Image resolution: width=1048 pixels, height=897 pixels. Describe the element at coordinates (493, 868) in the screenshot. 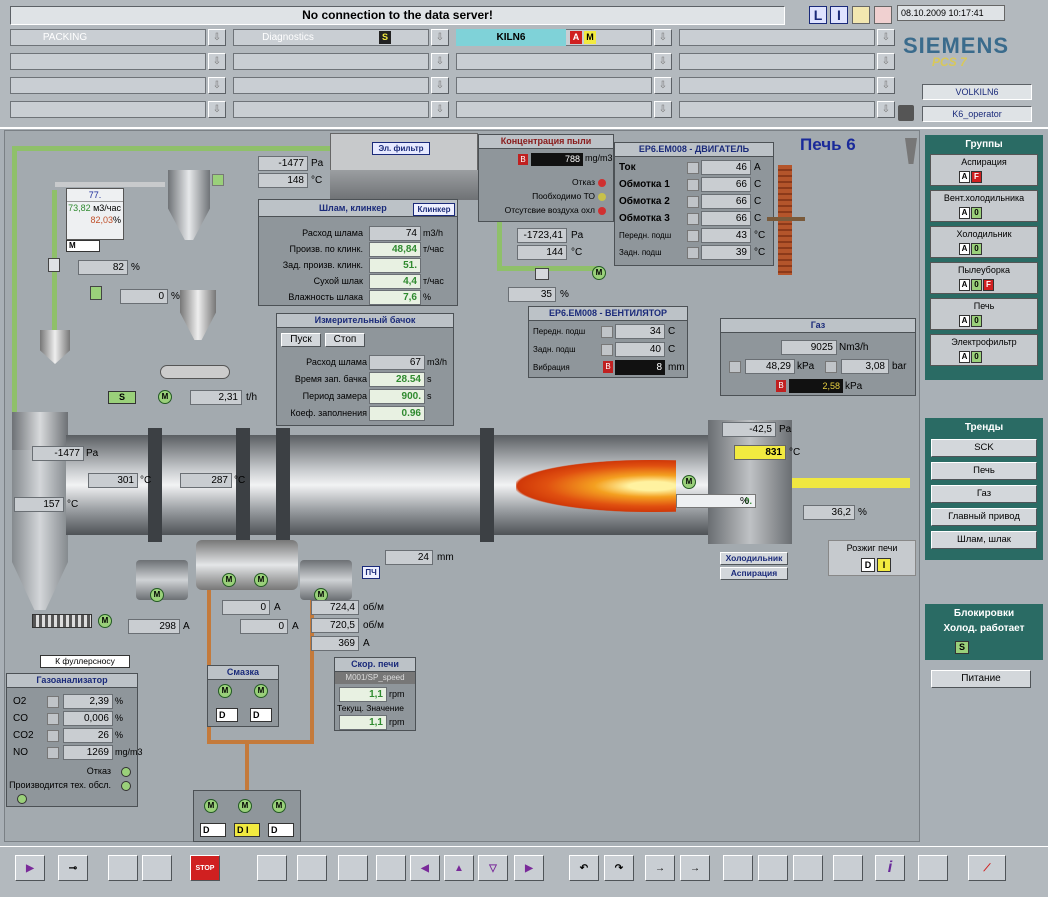

I see `toolbar-down-arrow-icon: ▽` at that location.